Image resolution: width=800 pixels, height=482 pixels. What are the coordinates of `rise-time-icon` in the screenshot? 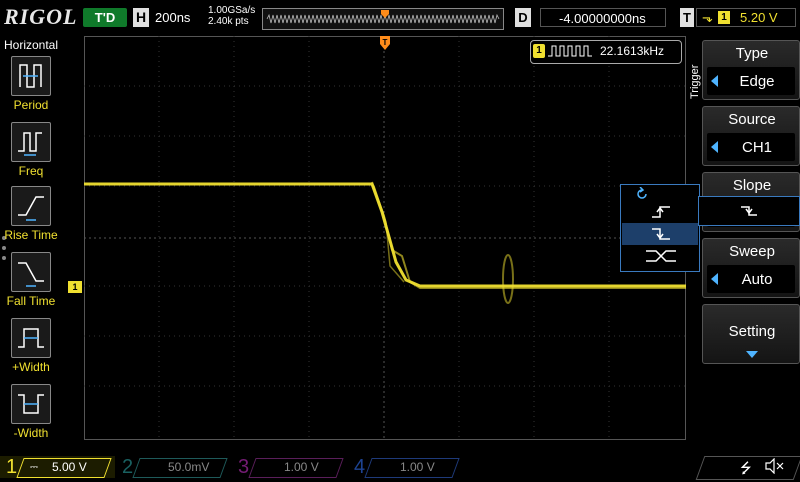 It's located at (31, 206).